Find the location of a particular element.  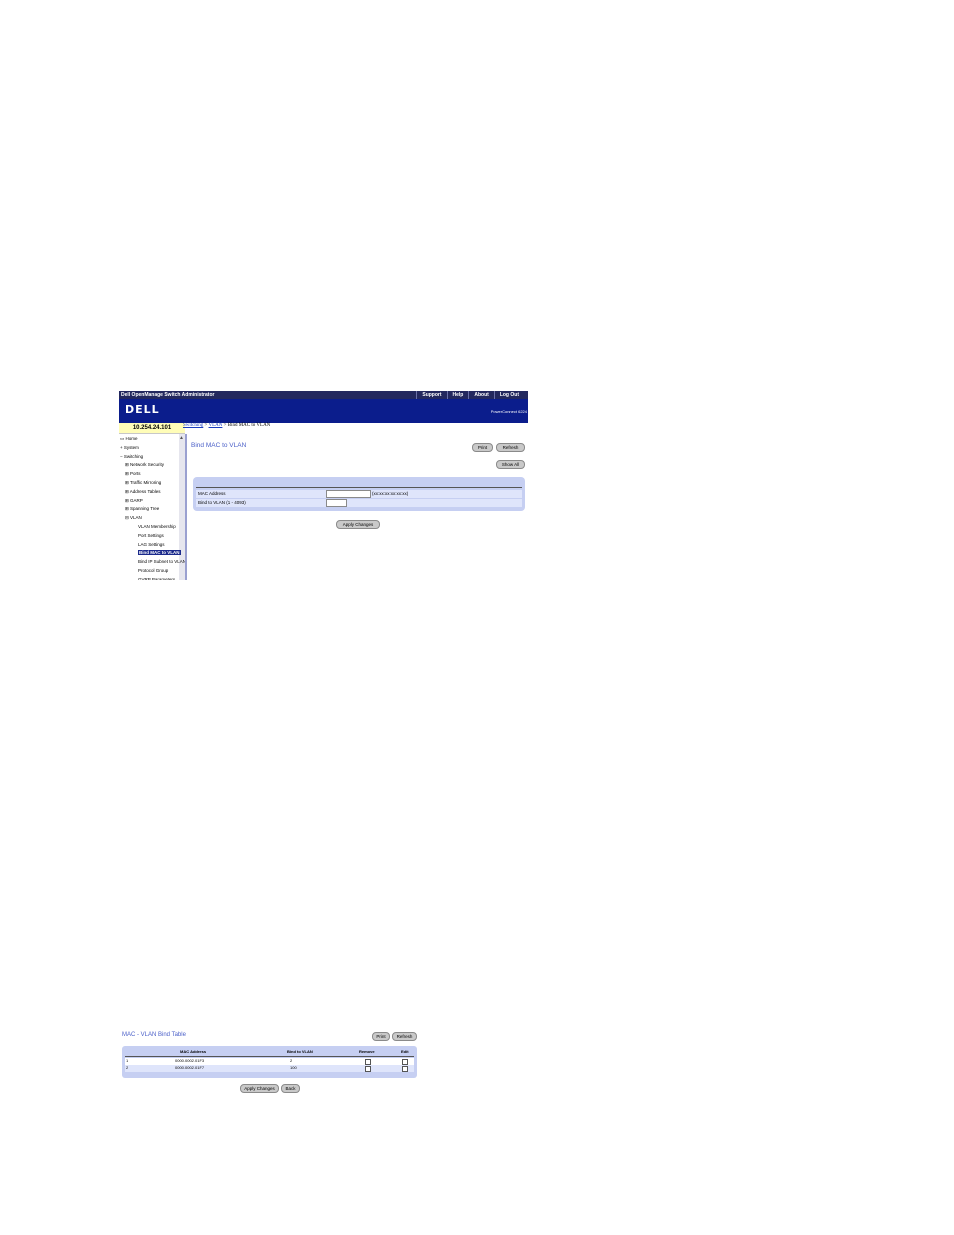

breadcrumb: Switching > VLAN > Bind MAC to VLAN is located at coordinates (226, 425).